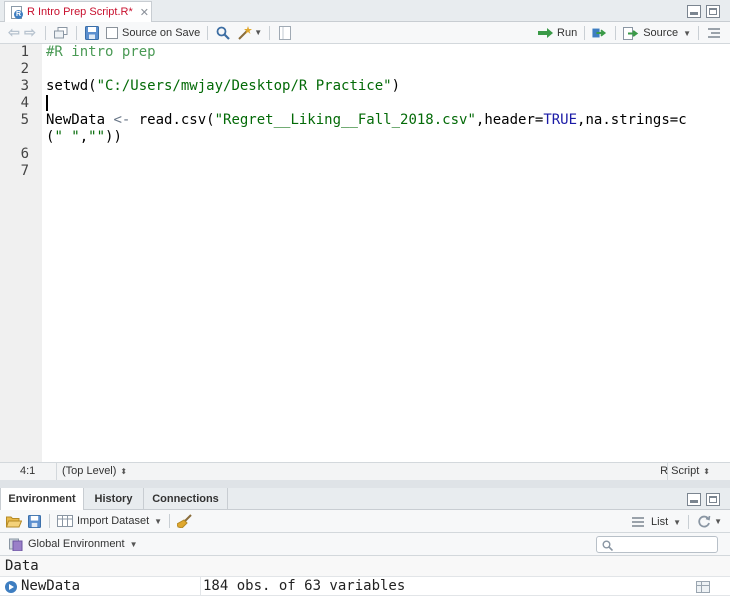  Describe the element at coordinates (345, 120) in the screenshot. I see `code-string: "Regret__Liking__Fall_2018.csv"` at that location.